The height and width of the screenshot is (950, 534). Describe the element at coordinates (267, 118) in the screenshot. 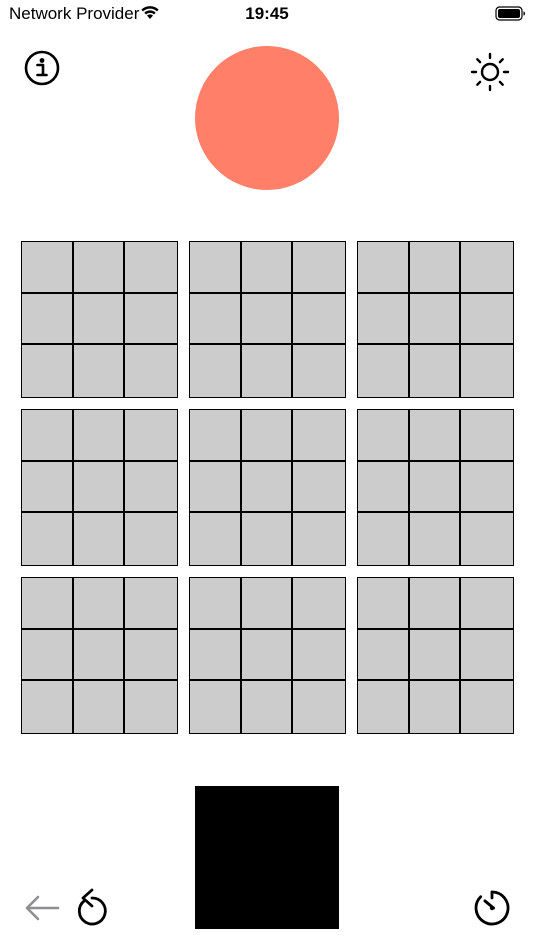

I see `target-color-circle` at that location.